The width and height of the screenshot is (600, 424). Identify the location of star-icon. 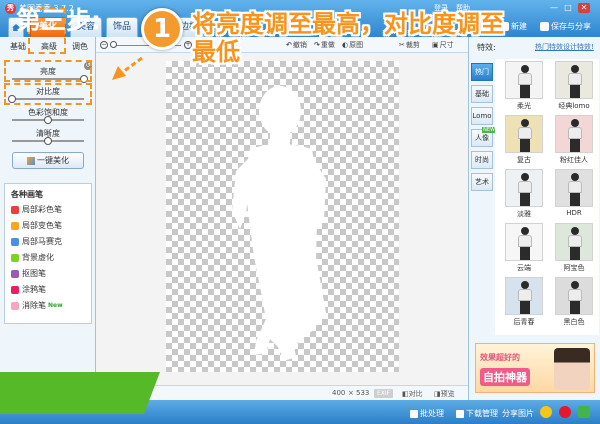
(546, 412).